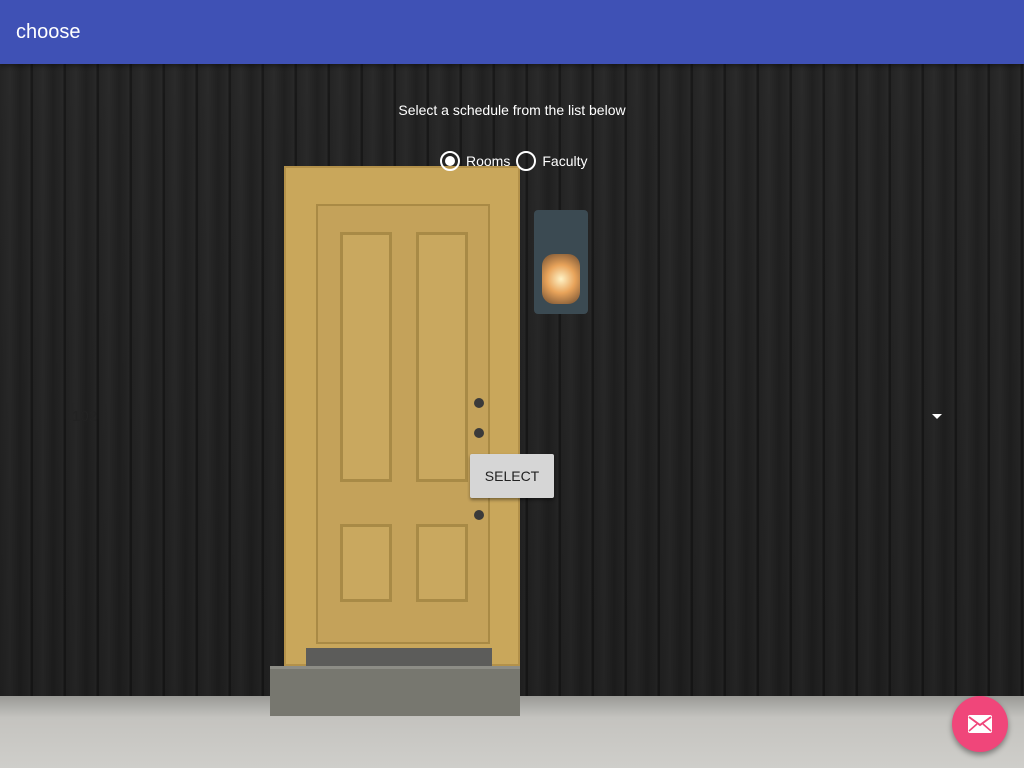 The height and width of the screenshot is (768, 1024). I want to click on door-handle, so click(479, 515).